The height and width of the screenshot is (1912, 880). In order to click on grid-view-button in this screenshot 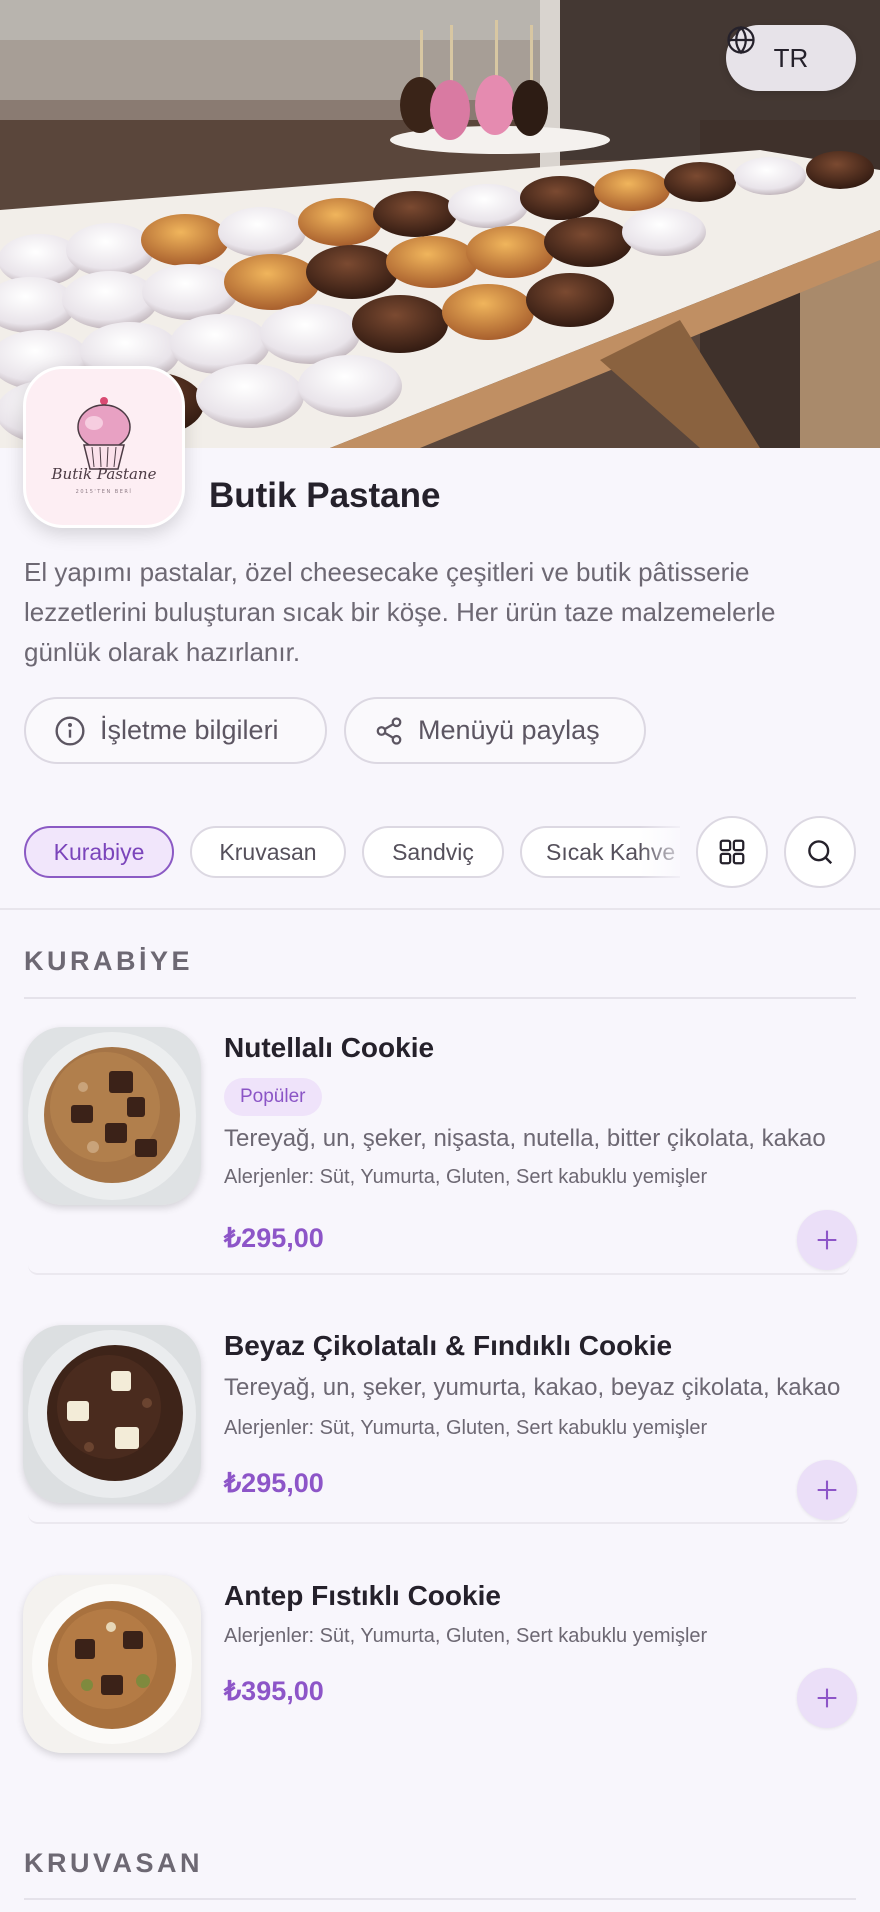, I will do `click(732, 852)`.